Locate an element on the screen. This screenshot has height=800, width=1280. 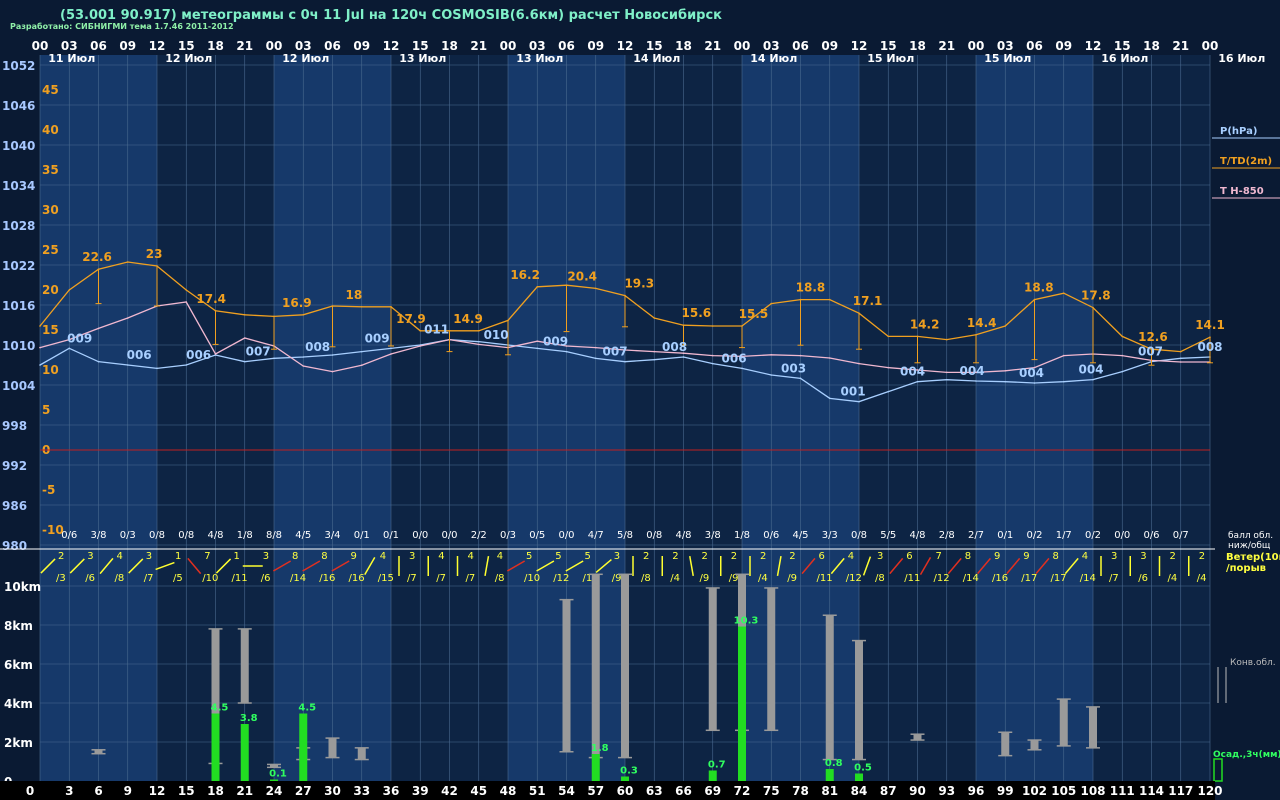
pressure-value-label: 001 is located at coordinates (853, 392).